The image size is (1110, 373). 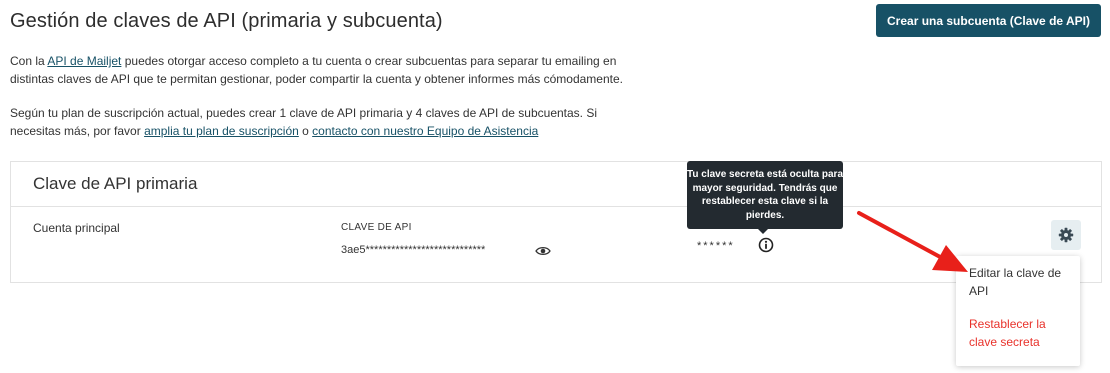 I want to click on info-icon, so click(x=766, y=245).